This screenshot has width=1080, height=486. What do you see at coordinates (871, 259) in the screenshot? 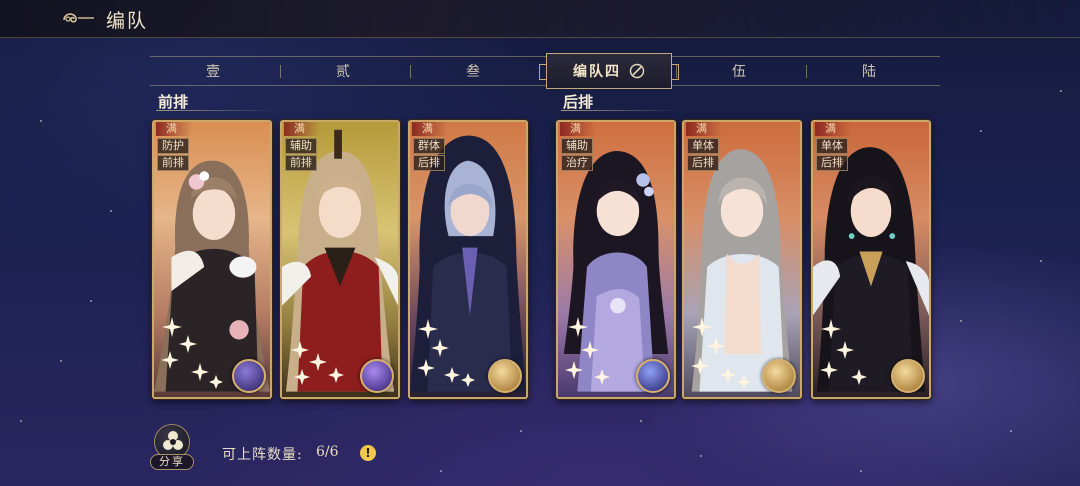
I see `character-card-6: 满 单体 后排` at bounding box center [871, 259].